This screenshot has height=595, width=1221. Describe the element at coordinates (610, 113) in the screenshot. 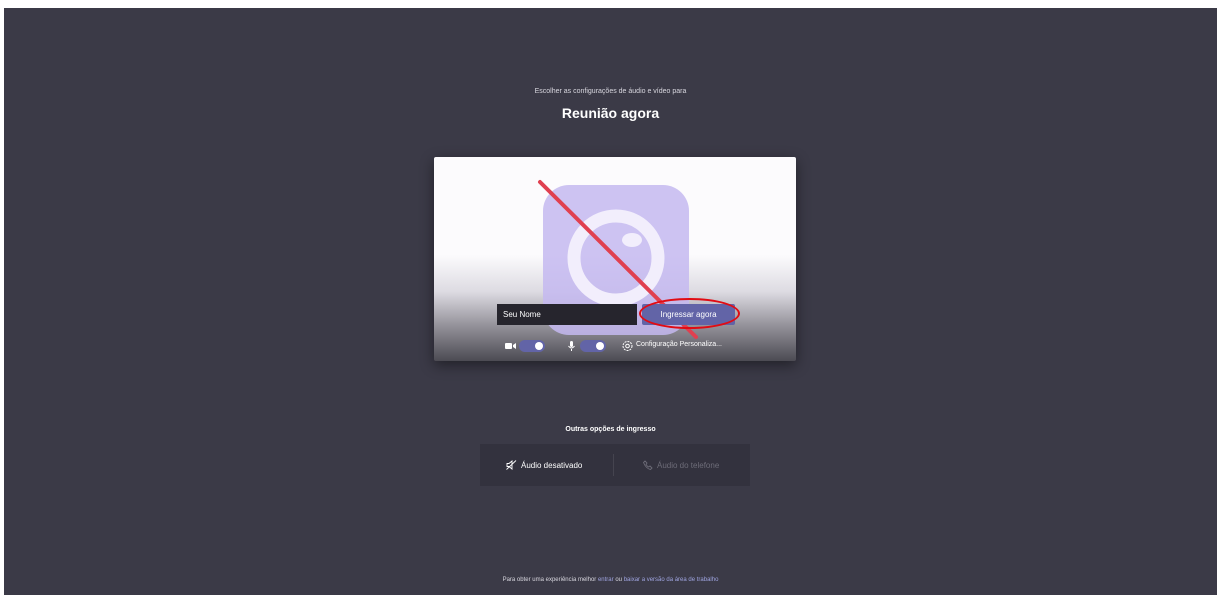

I see `meeting-title: Reunião agora` at that location.